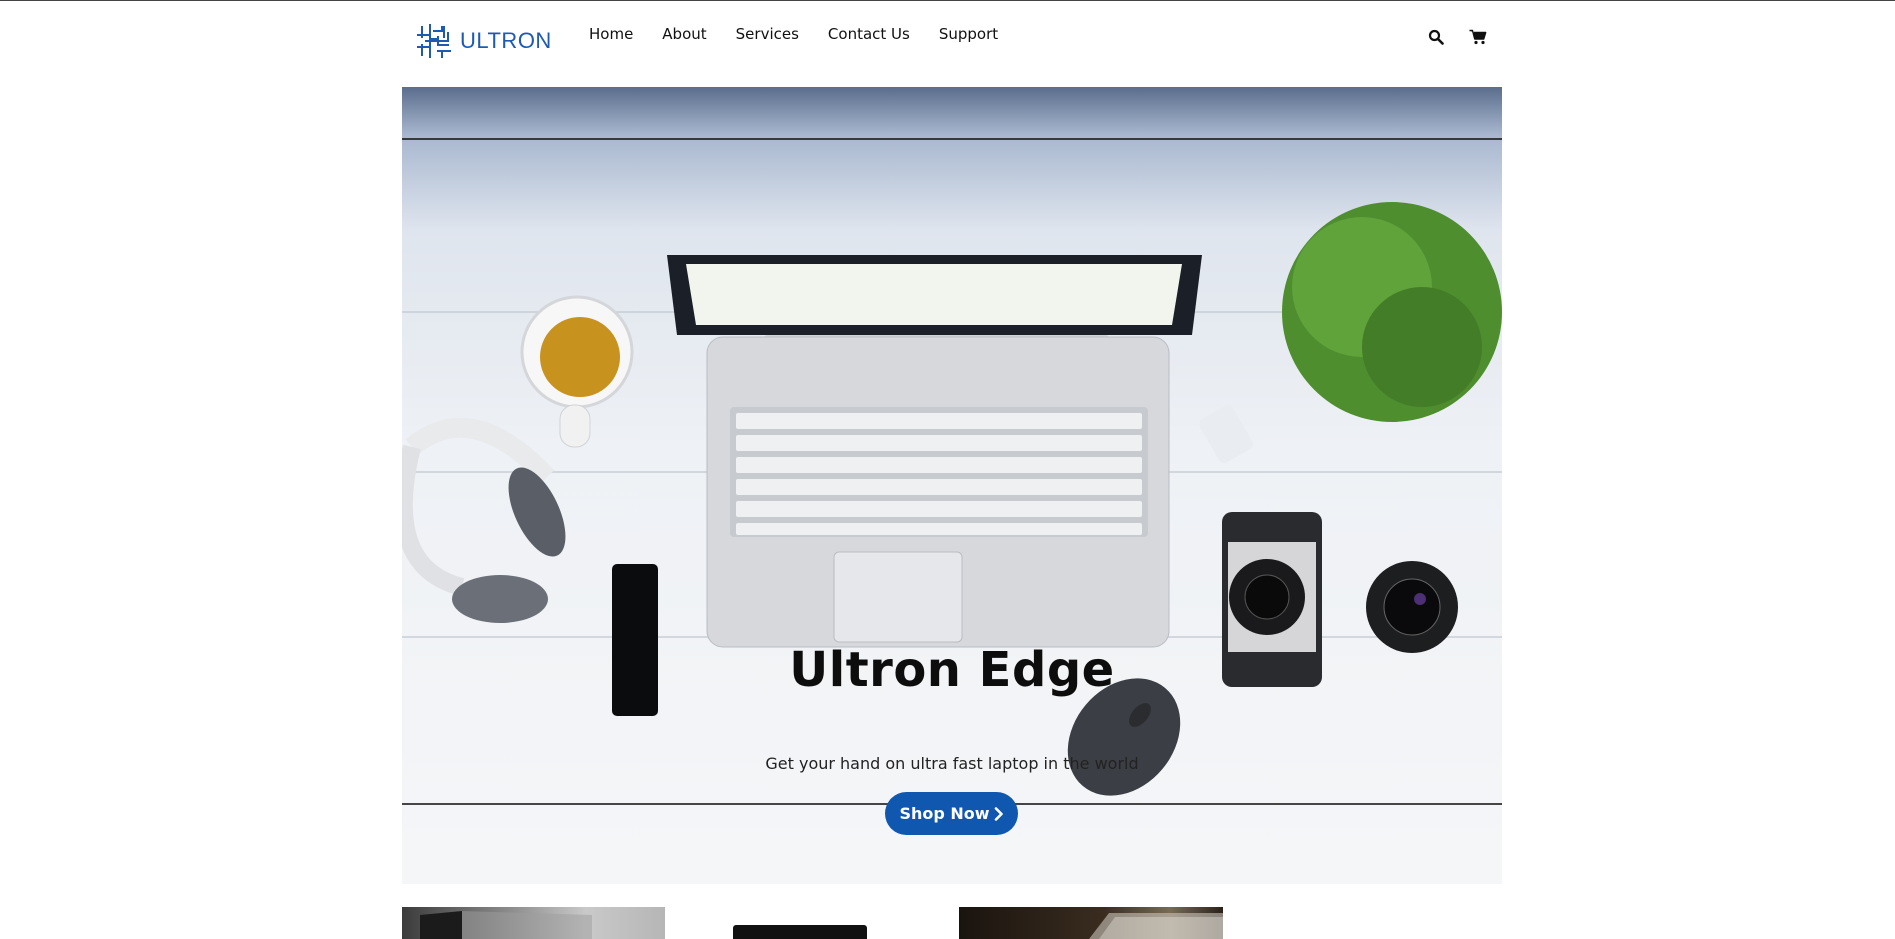 Image resolution: width=1895 pixels, height=939 pixels. I want to click on ultron-logo-icon, so click(434, 41).